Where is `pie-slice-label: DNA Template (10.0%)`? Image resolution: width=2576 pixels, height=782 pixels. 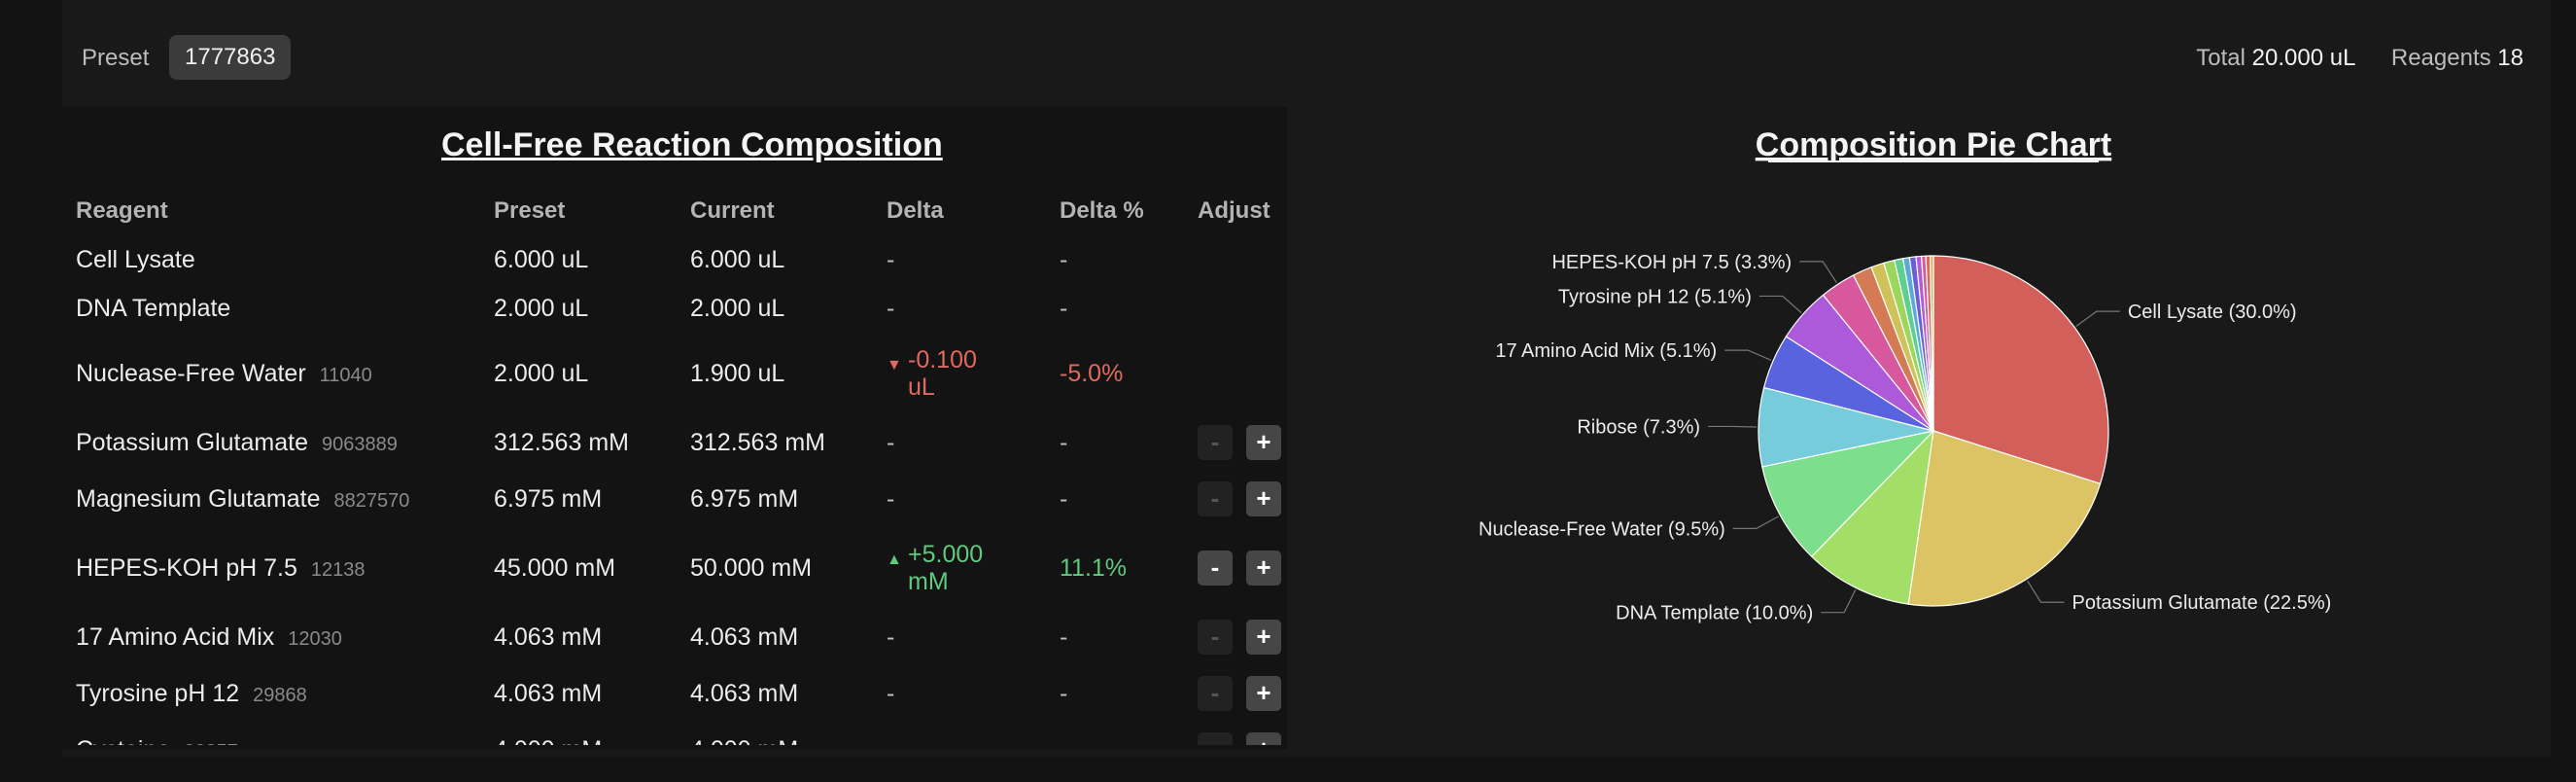 pie-slice-label: DNA Template (10.0%) is located at coordinates (1714, 613).